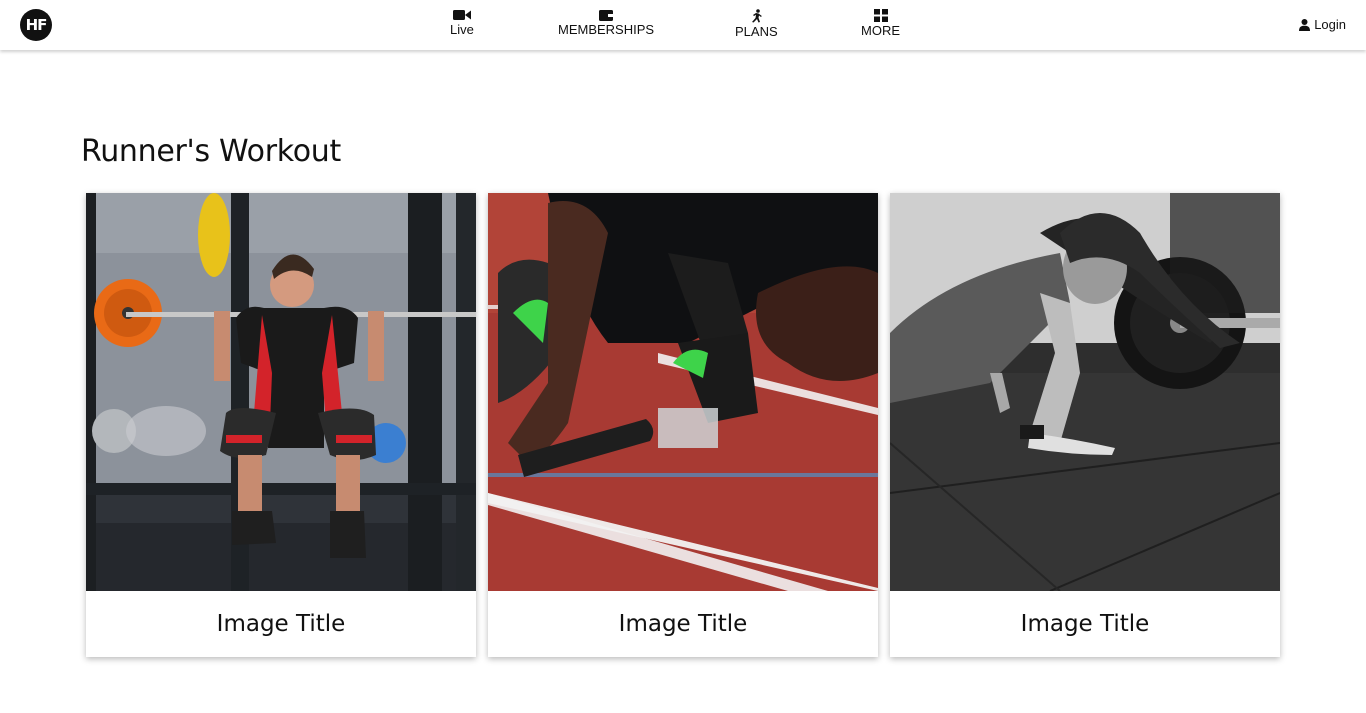 Image resolution: width=1366 pixels, height=713 pixels. I want to click on nav-label-memberships: MEMBERSHIPS, so click(606, 29).